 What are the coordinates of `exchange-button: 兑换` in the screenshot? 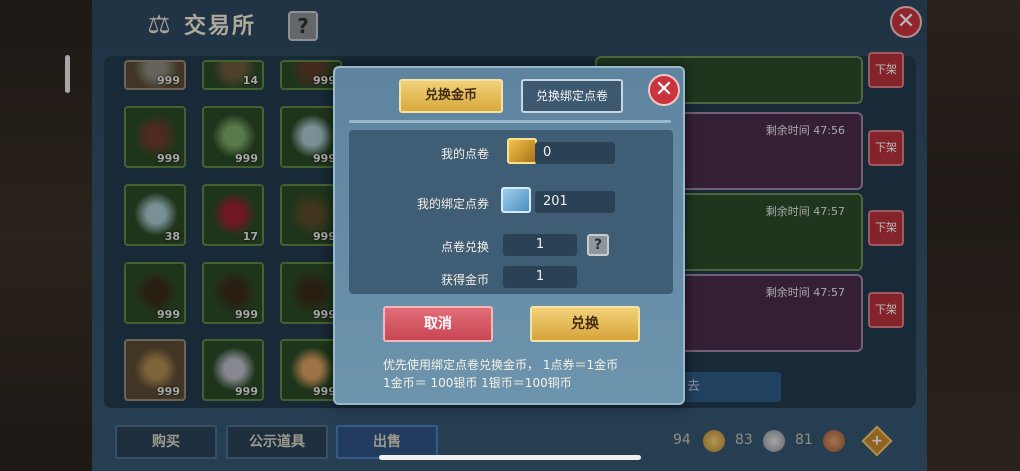 It's located at (585, 324).